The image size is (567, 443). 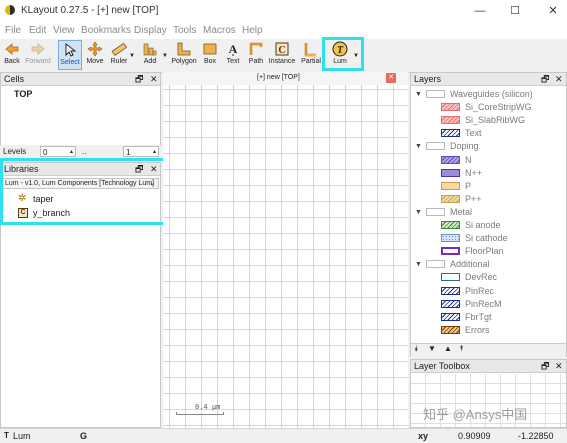 I want to click on layer-row: PinRec, so click(x=486, y=291).